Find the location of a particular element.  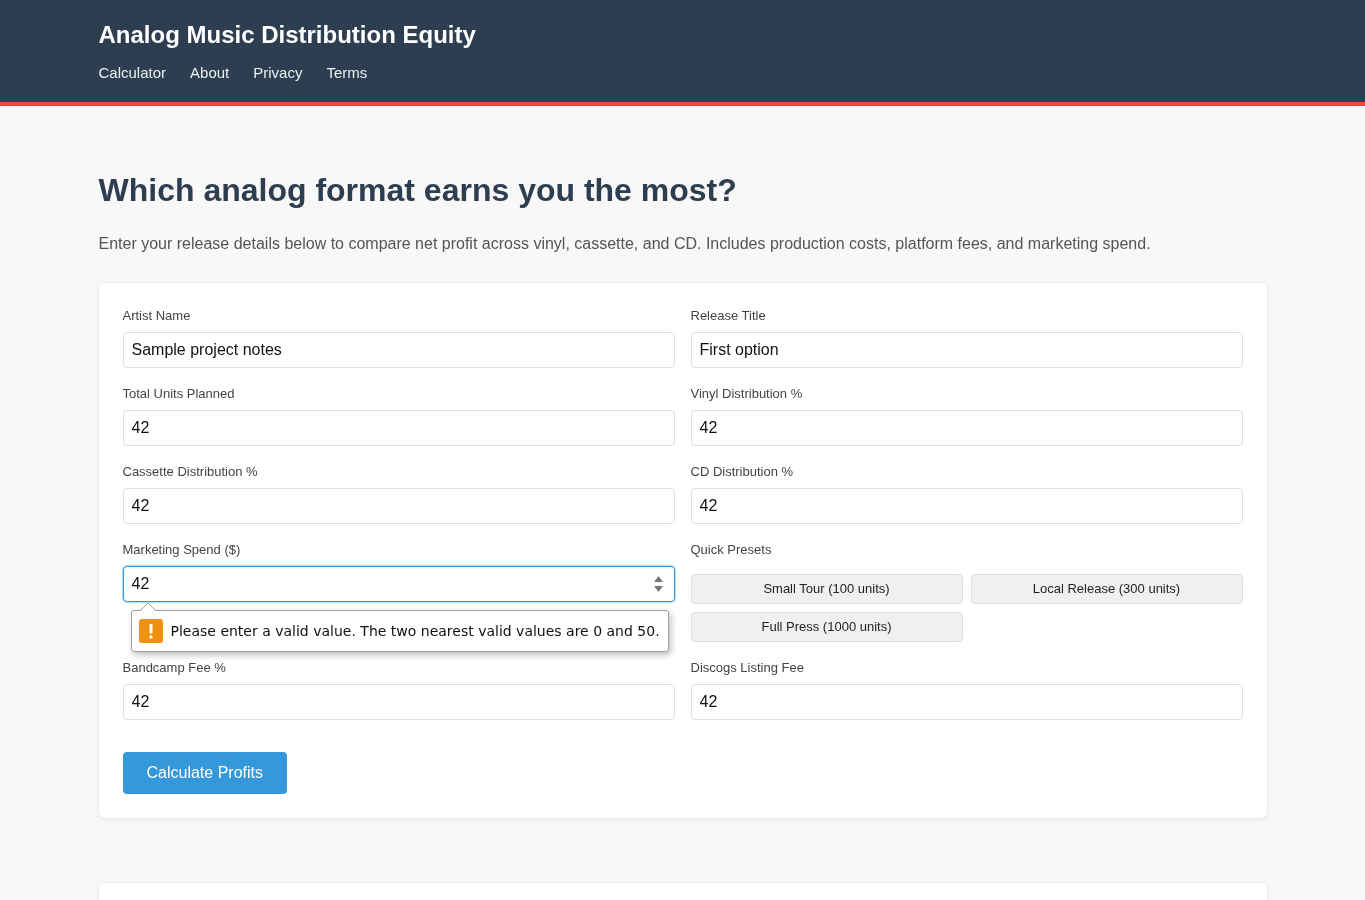

nav-link: Calculator is located at coordinates (132, 73).